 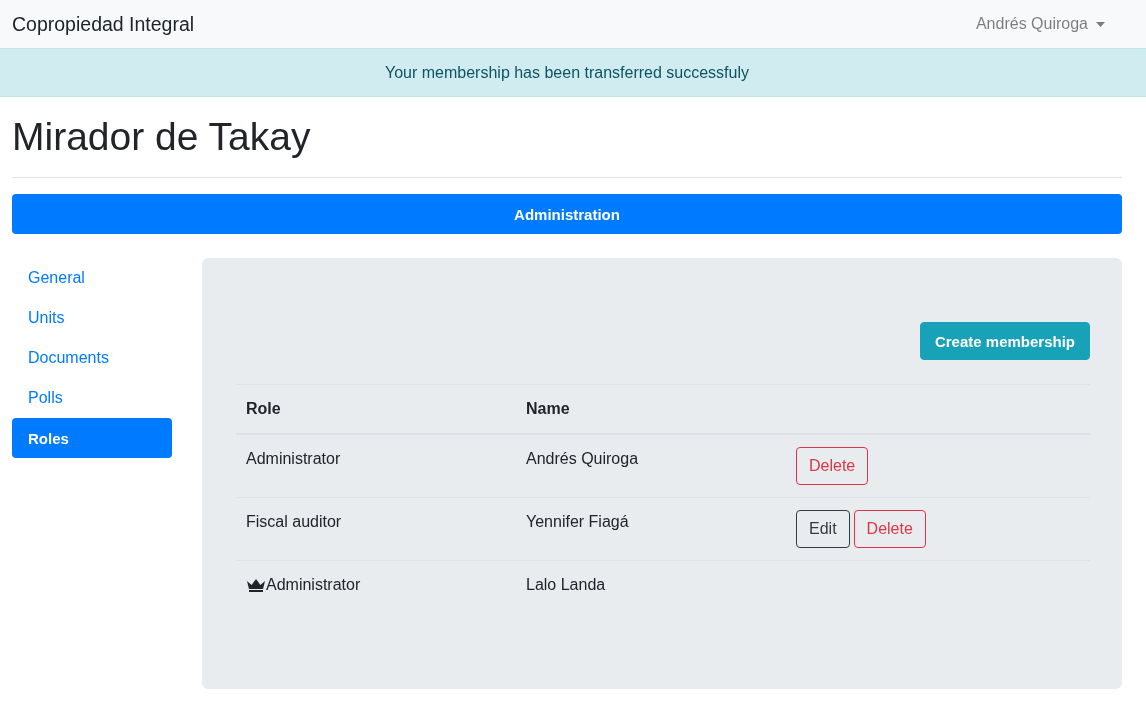 I want to click on column-header: Name, so click(x=548, y=408).